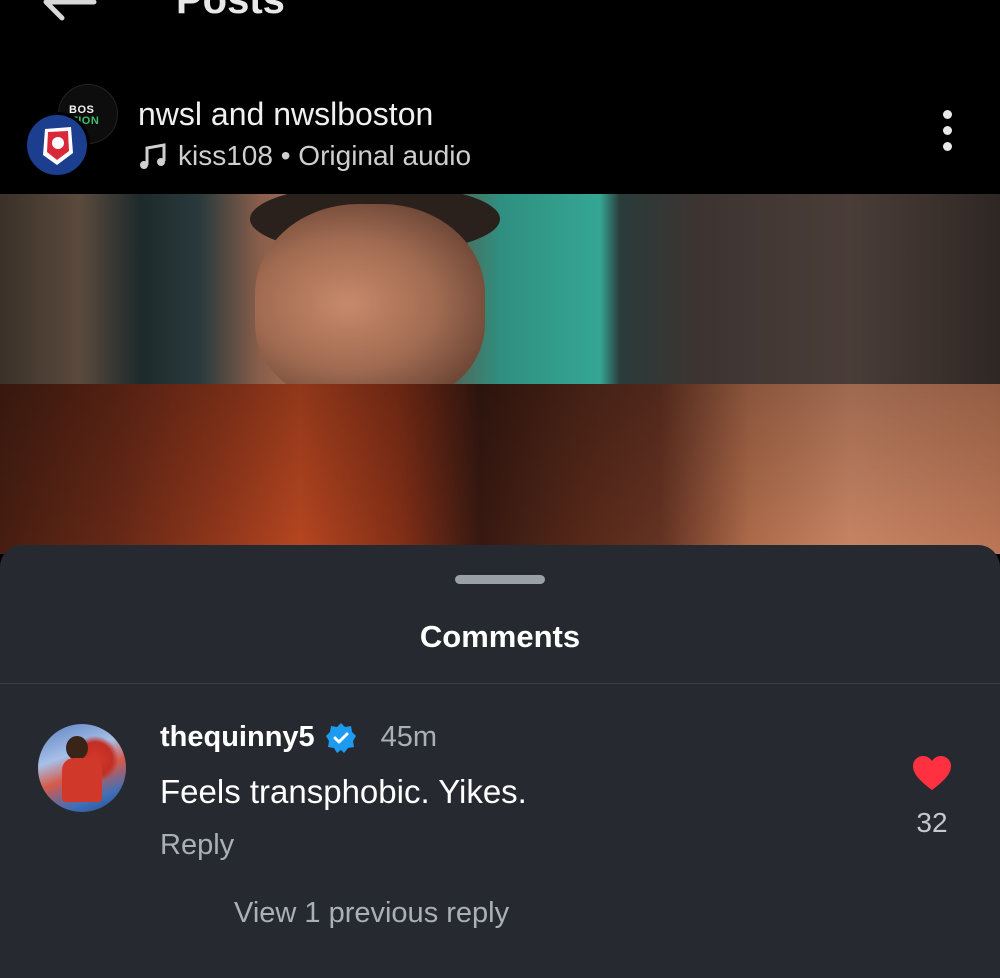  Describe the element at coordinates (500, 30) in the screenshot. I see `top-bar: Posts` at that location.